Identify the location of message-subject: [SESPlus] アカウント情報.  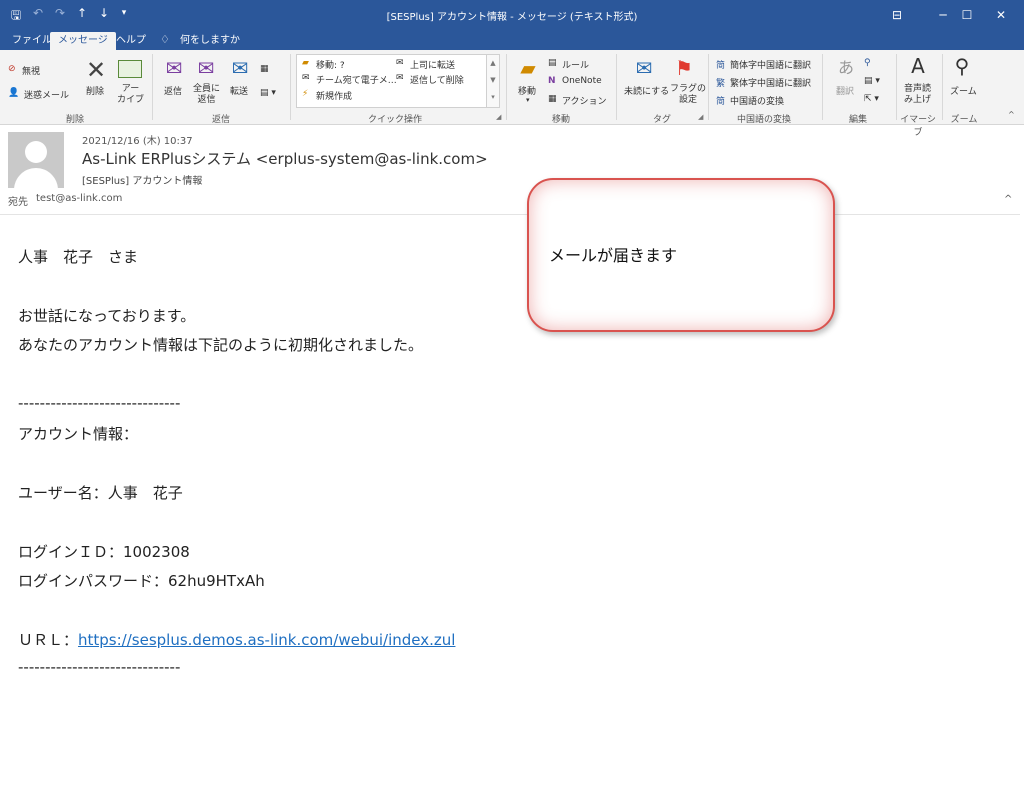
(142, 181).